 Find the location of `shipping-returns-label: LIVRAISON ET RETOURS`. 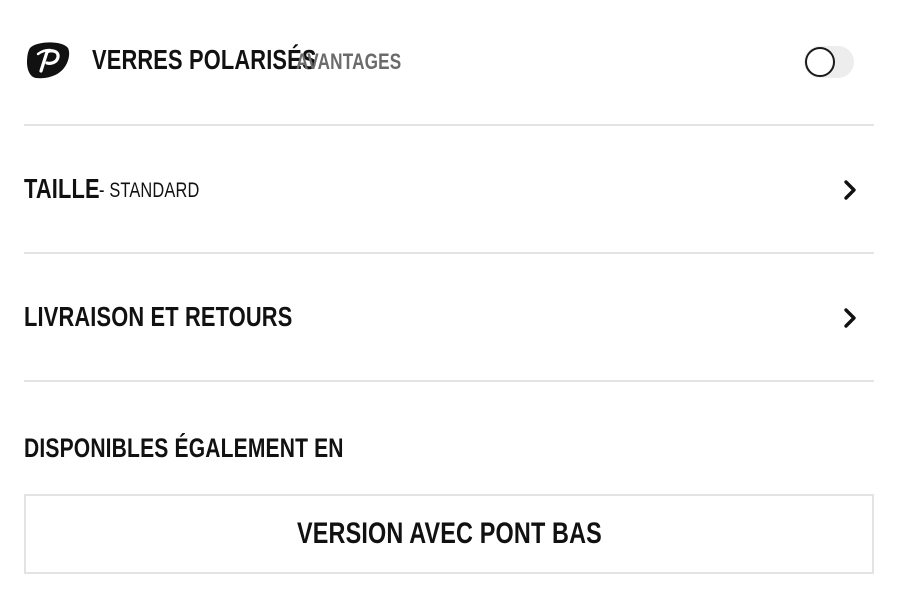

shipping-returns-label: LIVRAISON ET RETOURS is located at coordinates (158, 316).